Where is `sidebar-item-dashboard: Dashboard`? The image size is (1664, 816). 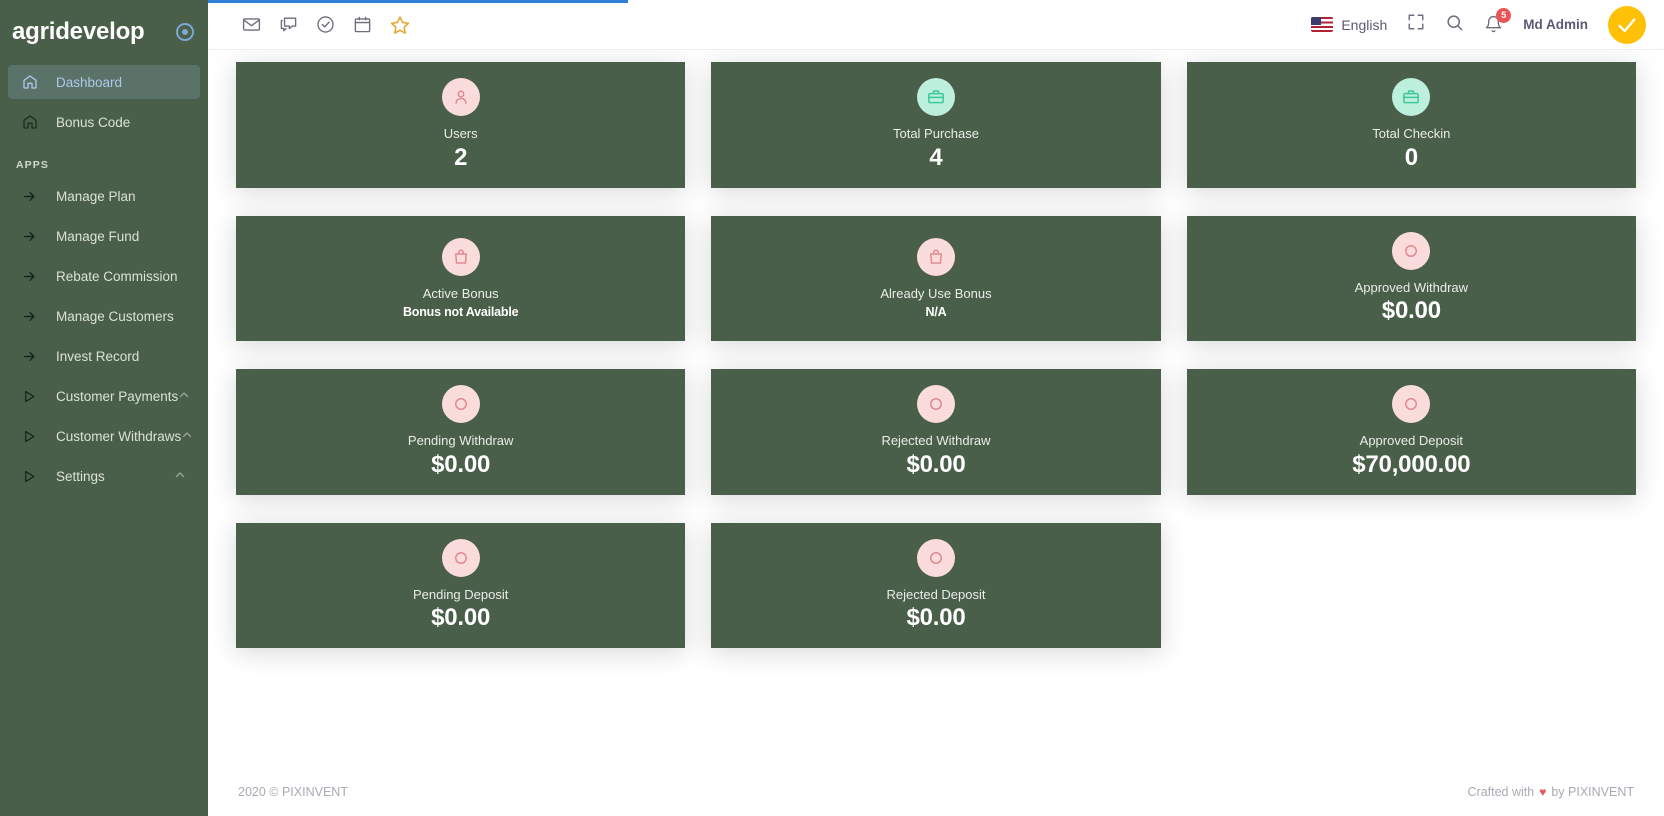
sidebar-item-dashboard: Dashboard is located at coordinates (104, 82).